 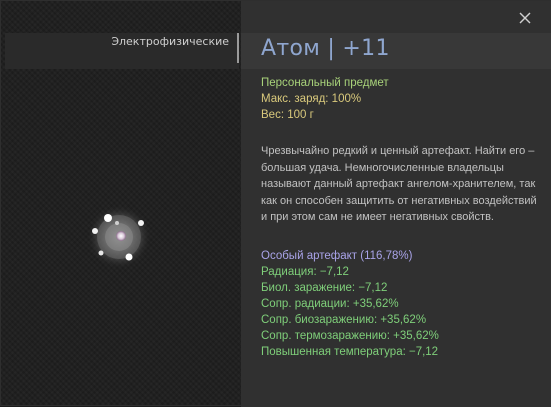 I want to click on effect-bio-resistance: Сопр. биозаражению: +35,62%, so click(x=344, y=319).